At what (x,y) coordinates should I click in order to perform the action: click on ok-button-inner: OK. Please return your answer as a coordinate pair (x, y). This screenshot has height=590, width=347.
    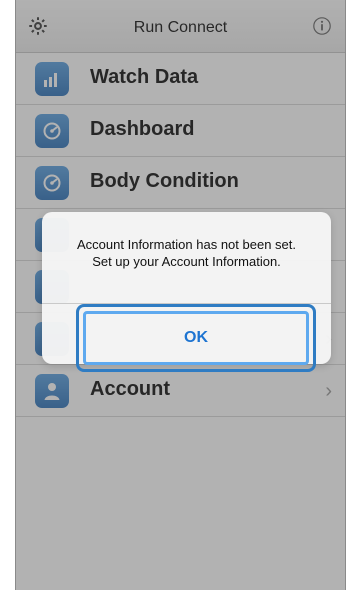
    Looking at the image, I should click on (196, 338).